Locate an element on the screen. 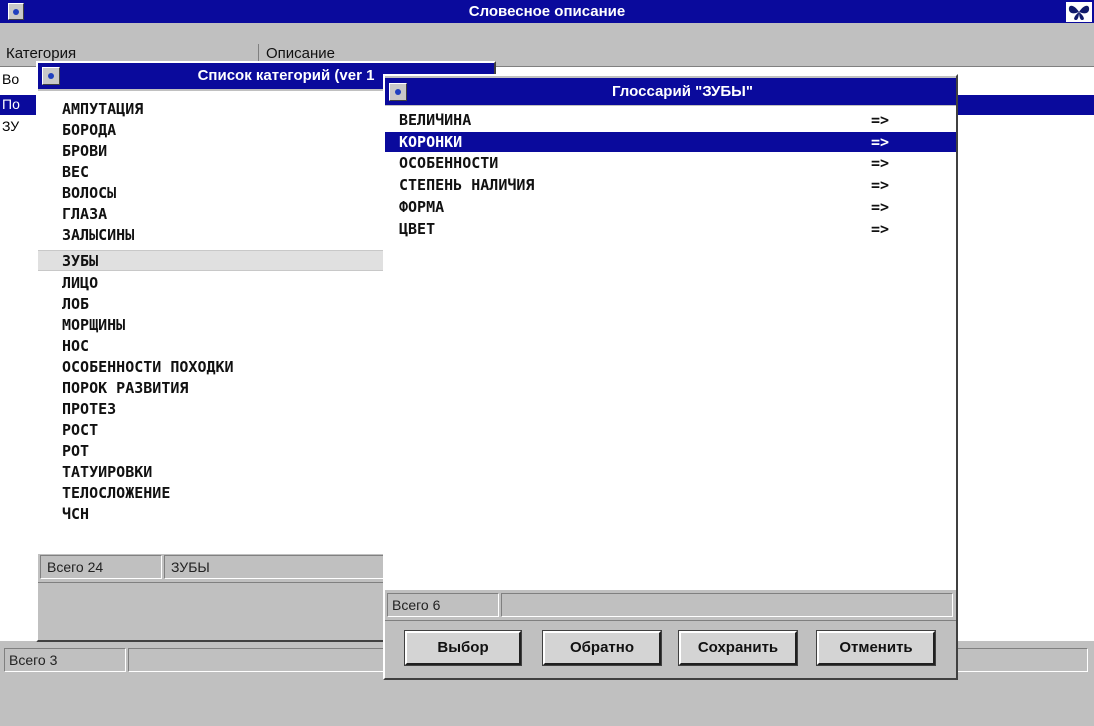 The height and width of the screenshot is (726, 1094). glossary-item: ВЕЛИЧИНА => is located at coordinates (670, 120).